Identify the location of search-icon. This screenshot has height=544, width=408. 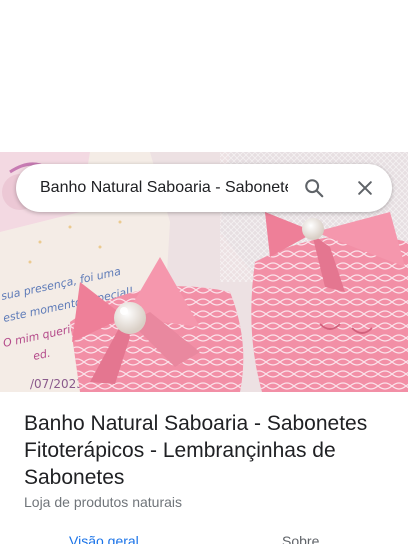
(314, 188).